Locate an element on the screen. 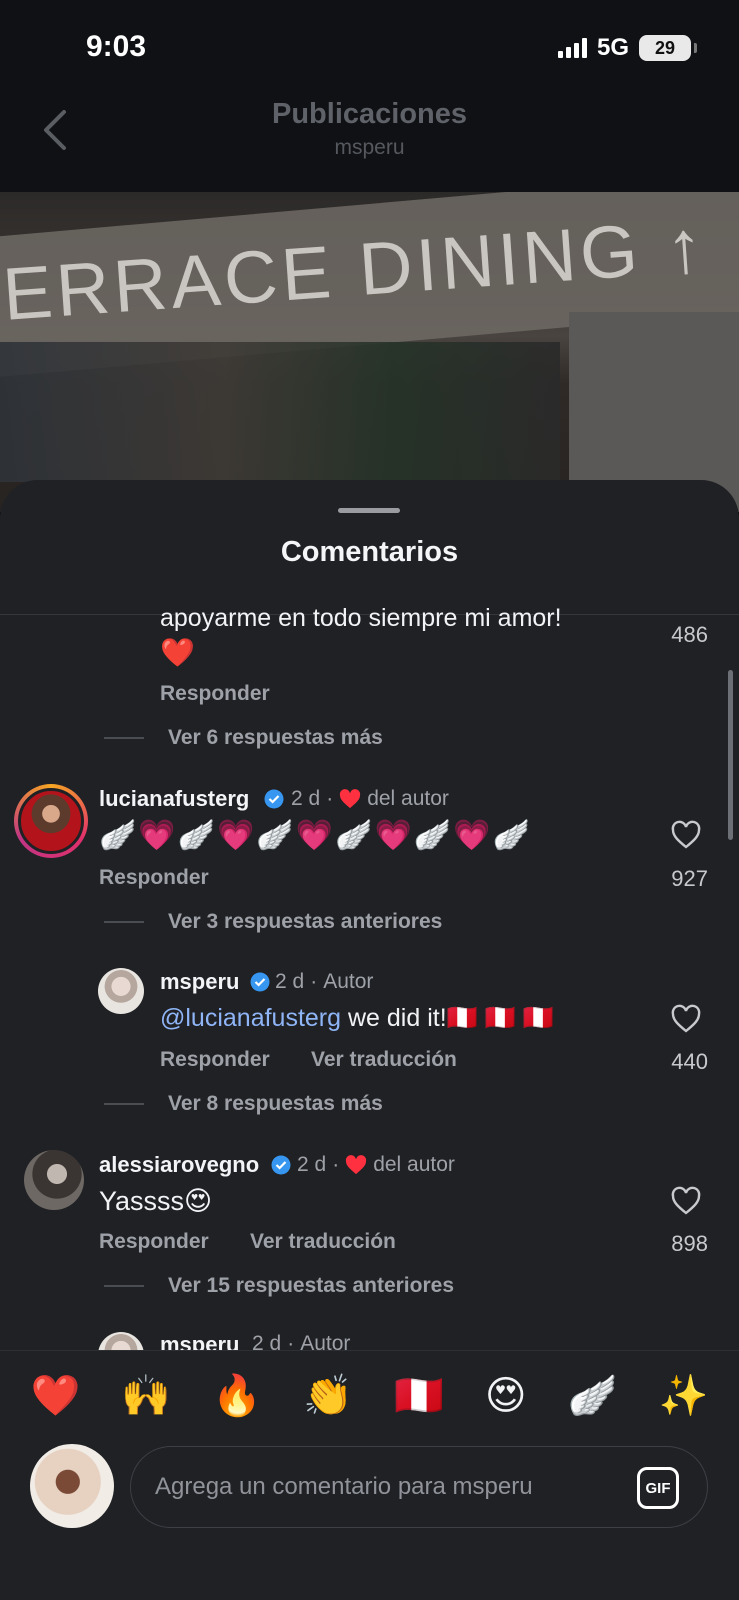 This screenshot has height=1600, width=739. status-time: 9:03 is located at coordinates (116, 46).